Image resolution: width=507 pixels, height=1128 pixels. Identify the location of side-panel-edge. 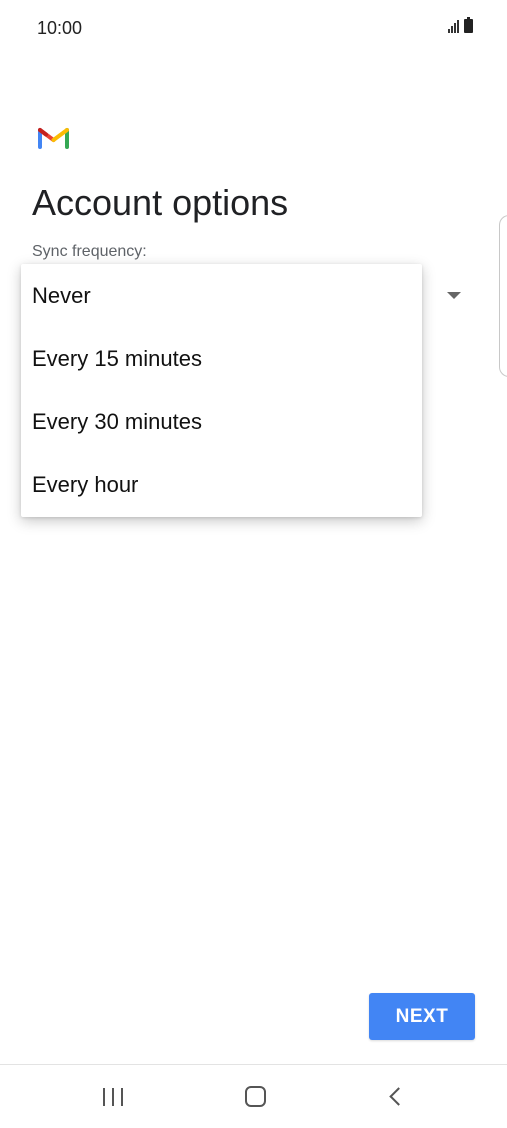
(503, 296).